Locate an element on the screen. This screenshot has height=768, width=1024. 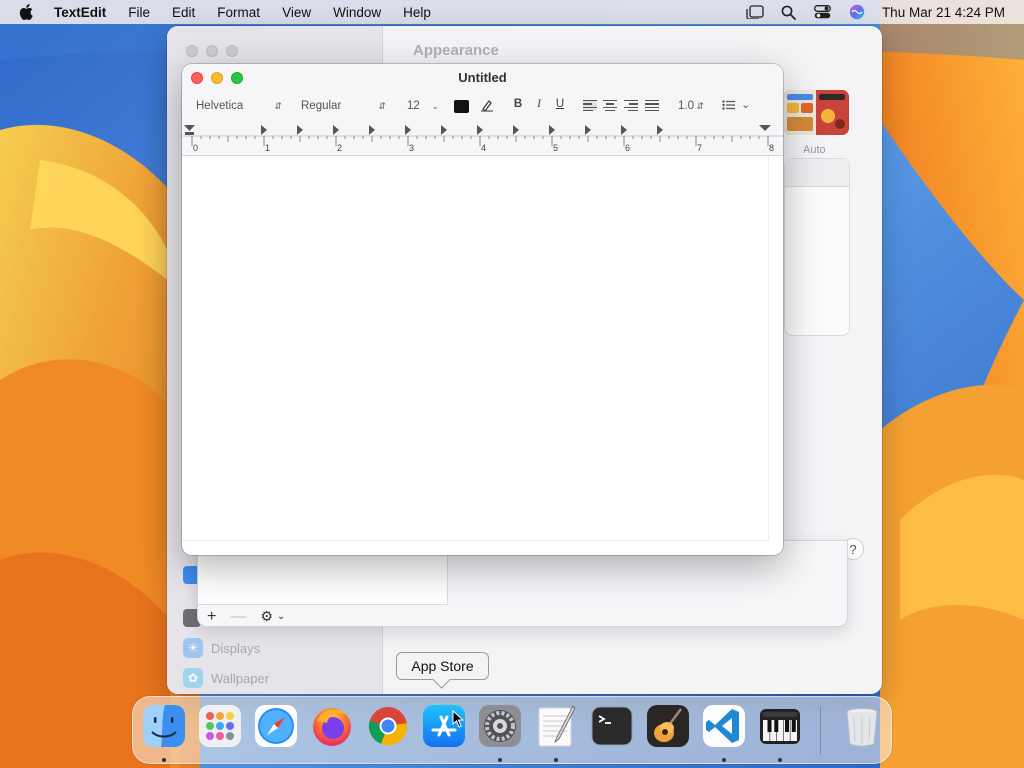
underline-button: U is located at coordinates (560, 104).